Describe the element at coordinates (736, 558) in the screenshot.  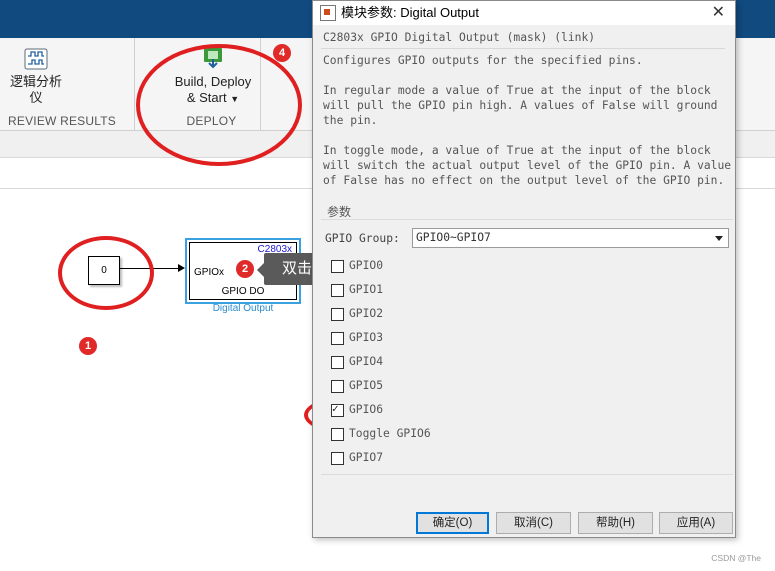
I see `watermark: CSDN @The` at that location.